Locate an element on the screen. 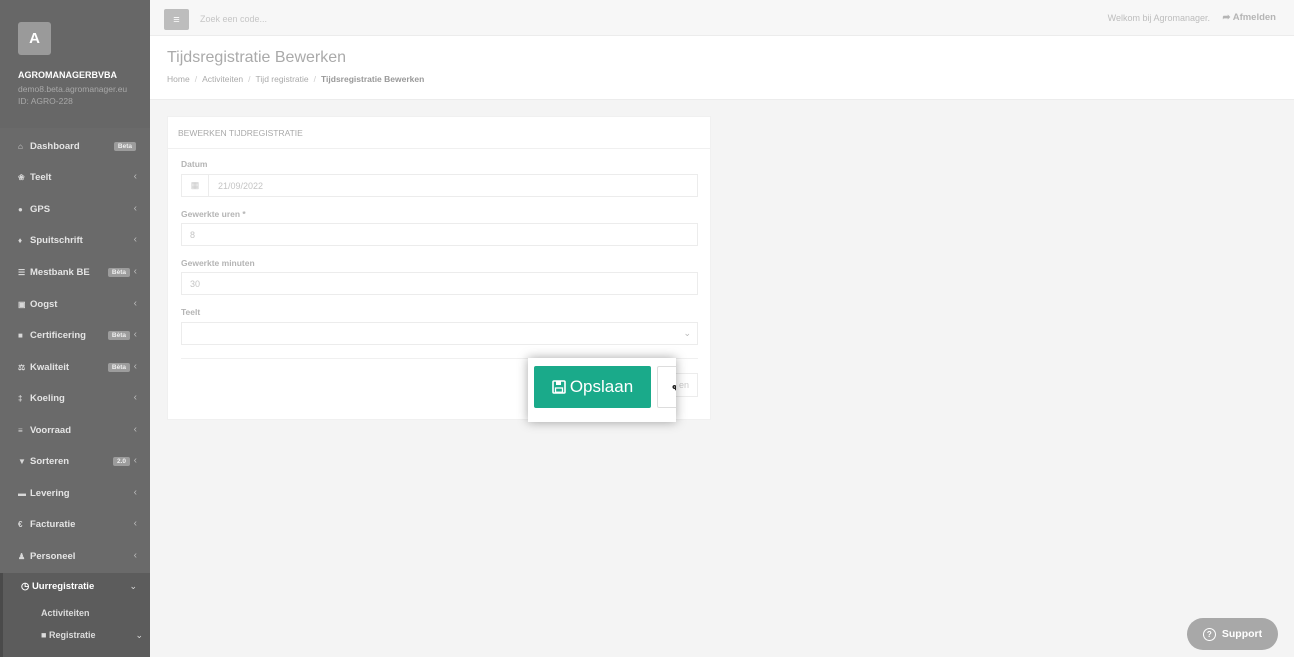  sidebar-item-koeling: ‡ Koeling ‹ is located at coordinates (75, 398).